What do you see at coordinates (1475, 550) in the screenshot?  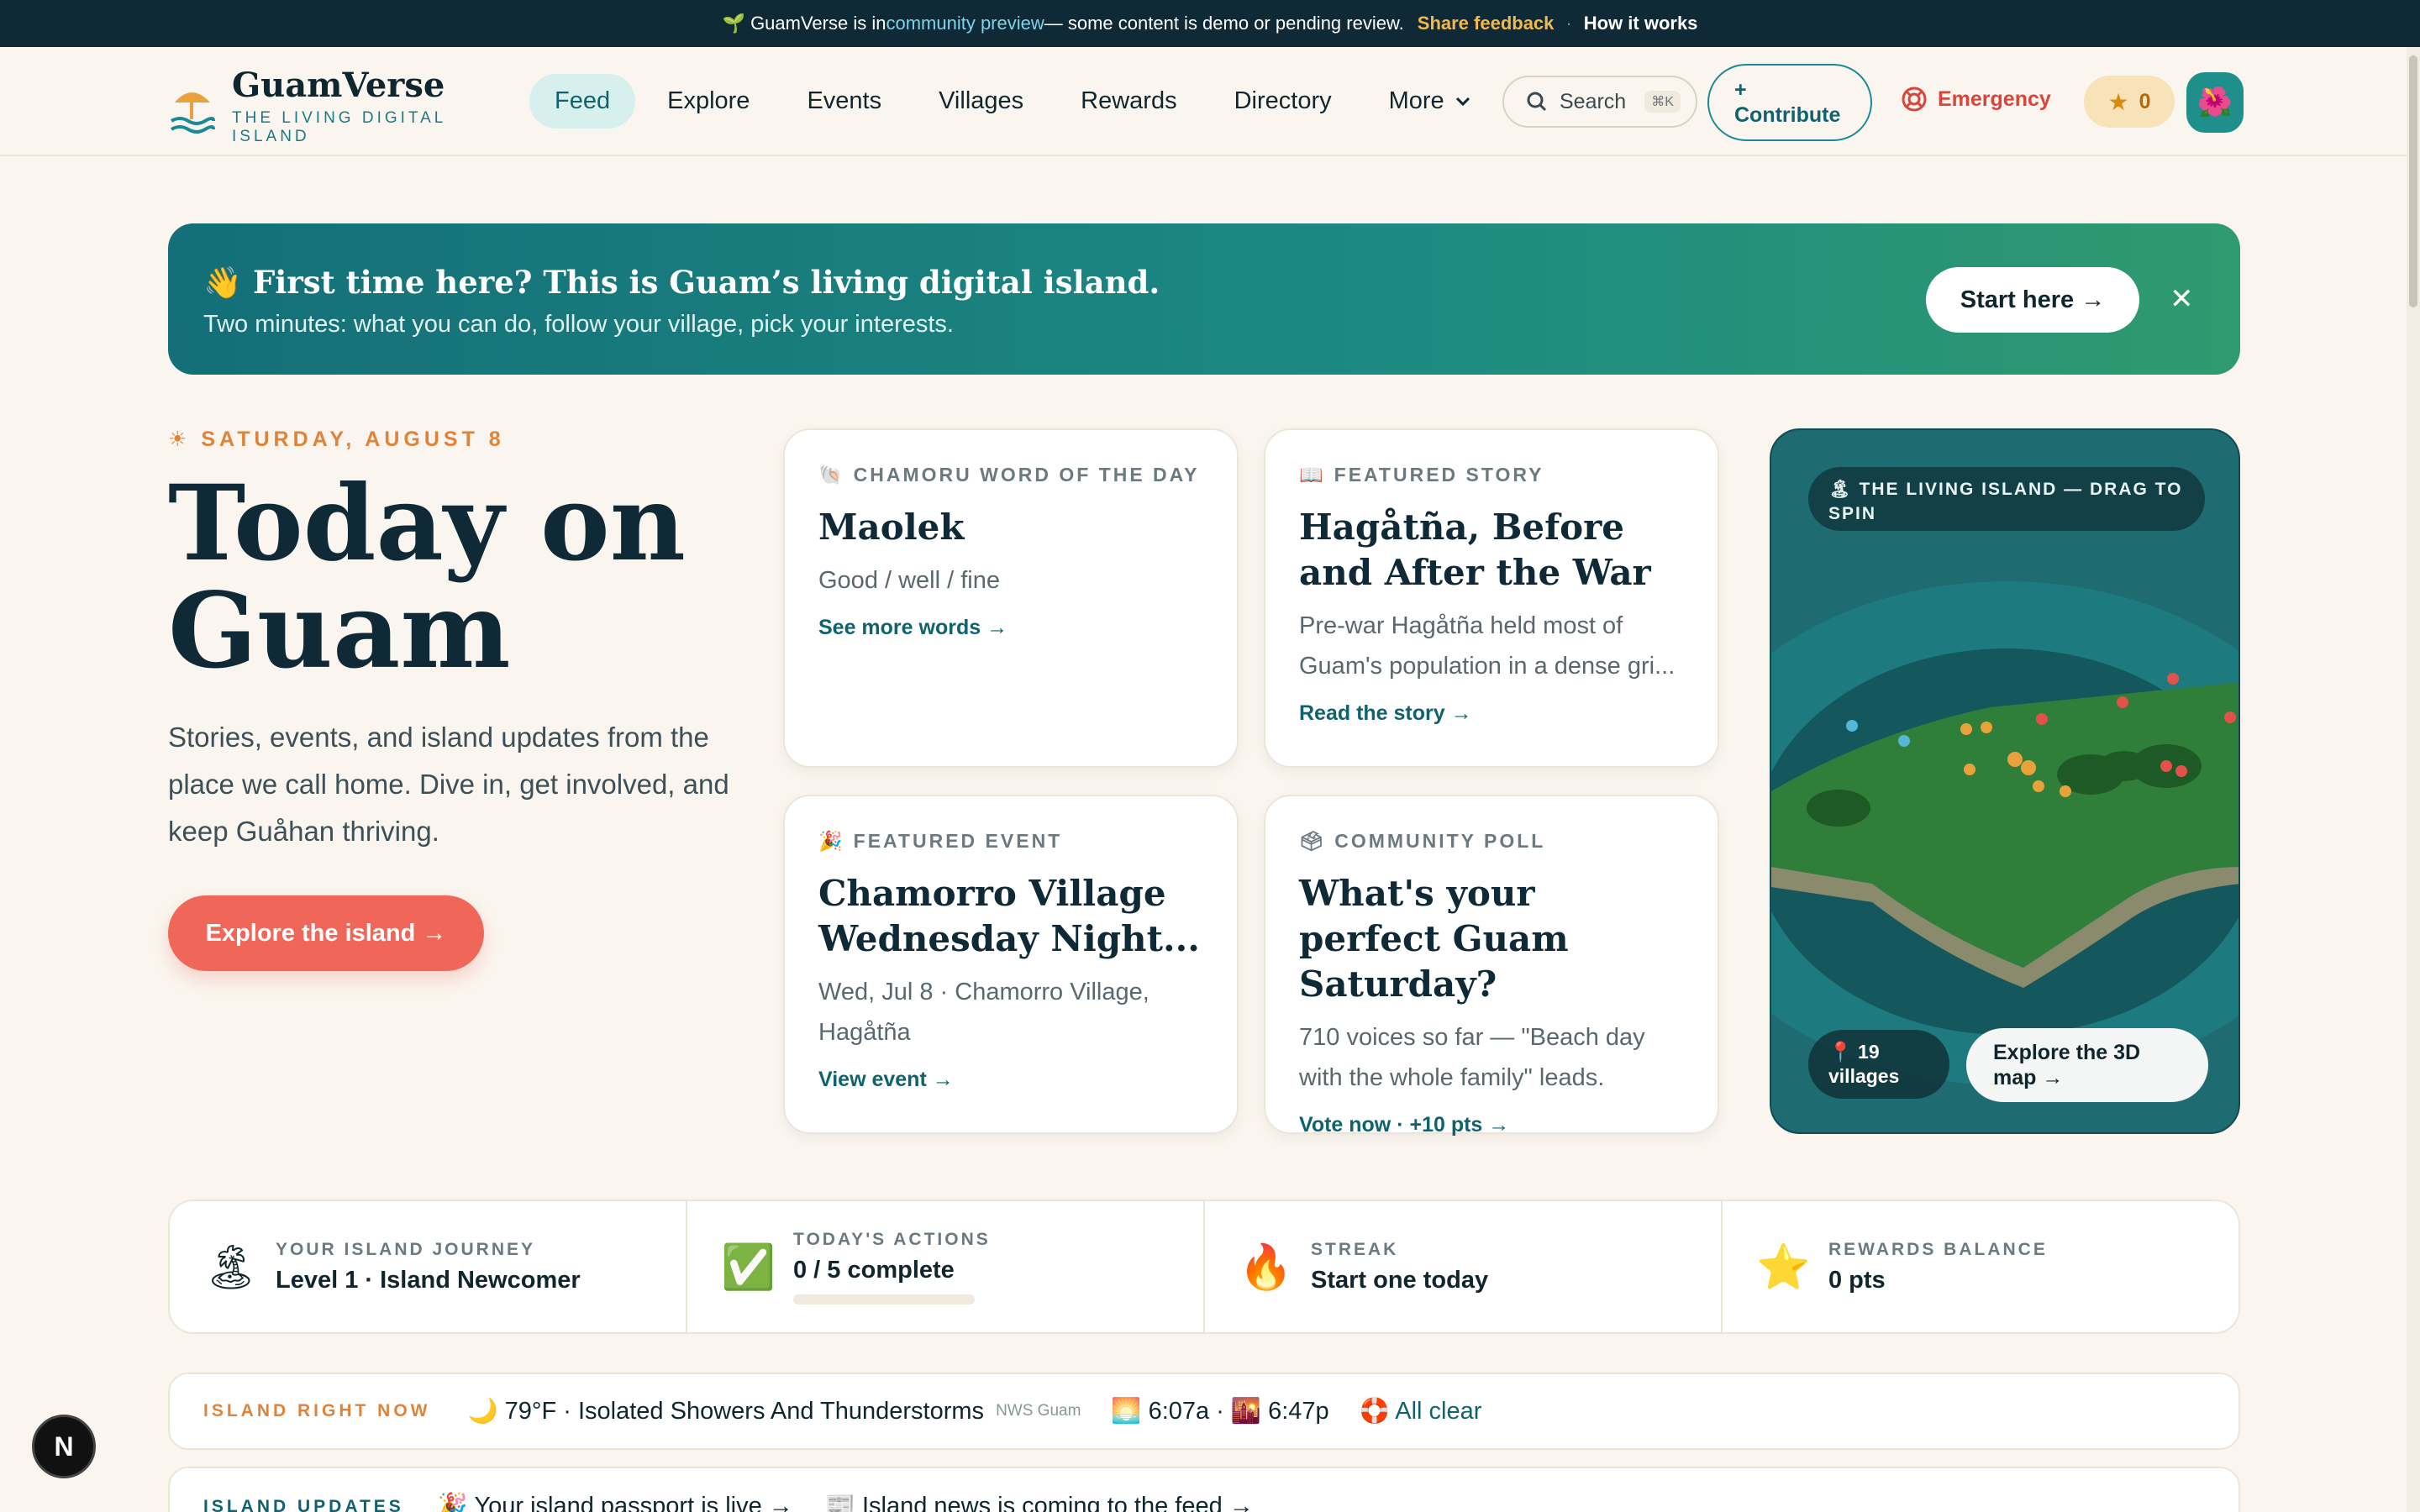 I see `story-title: Hagåtña, Before and After the War` at bounding box center [1475, 550].